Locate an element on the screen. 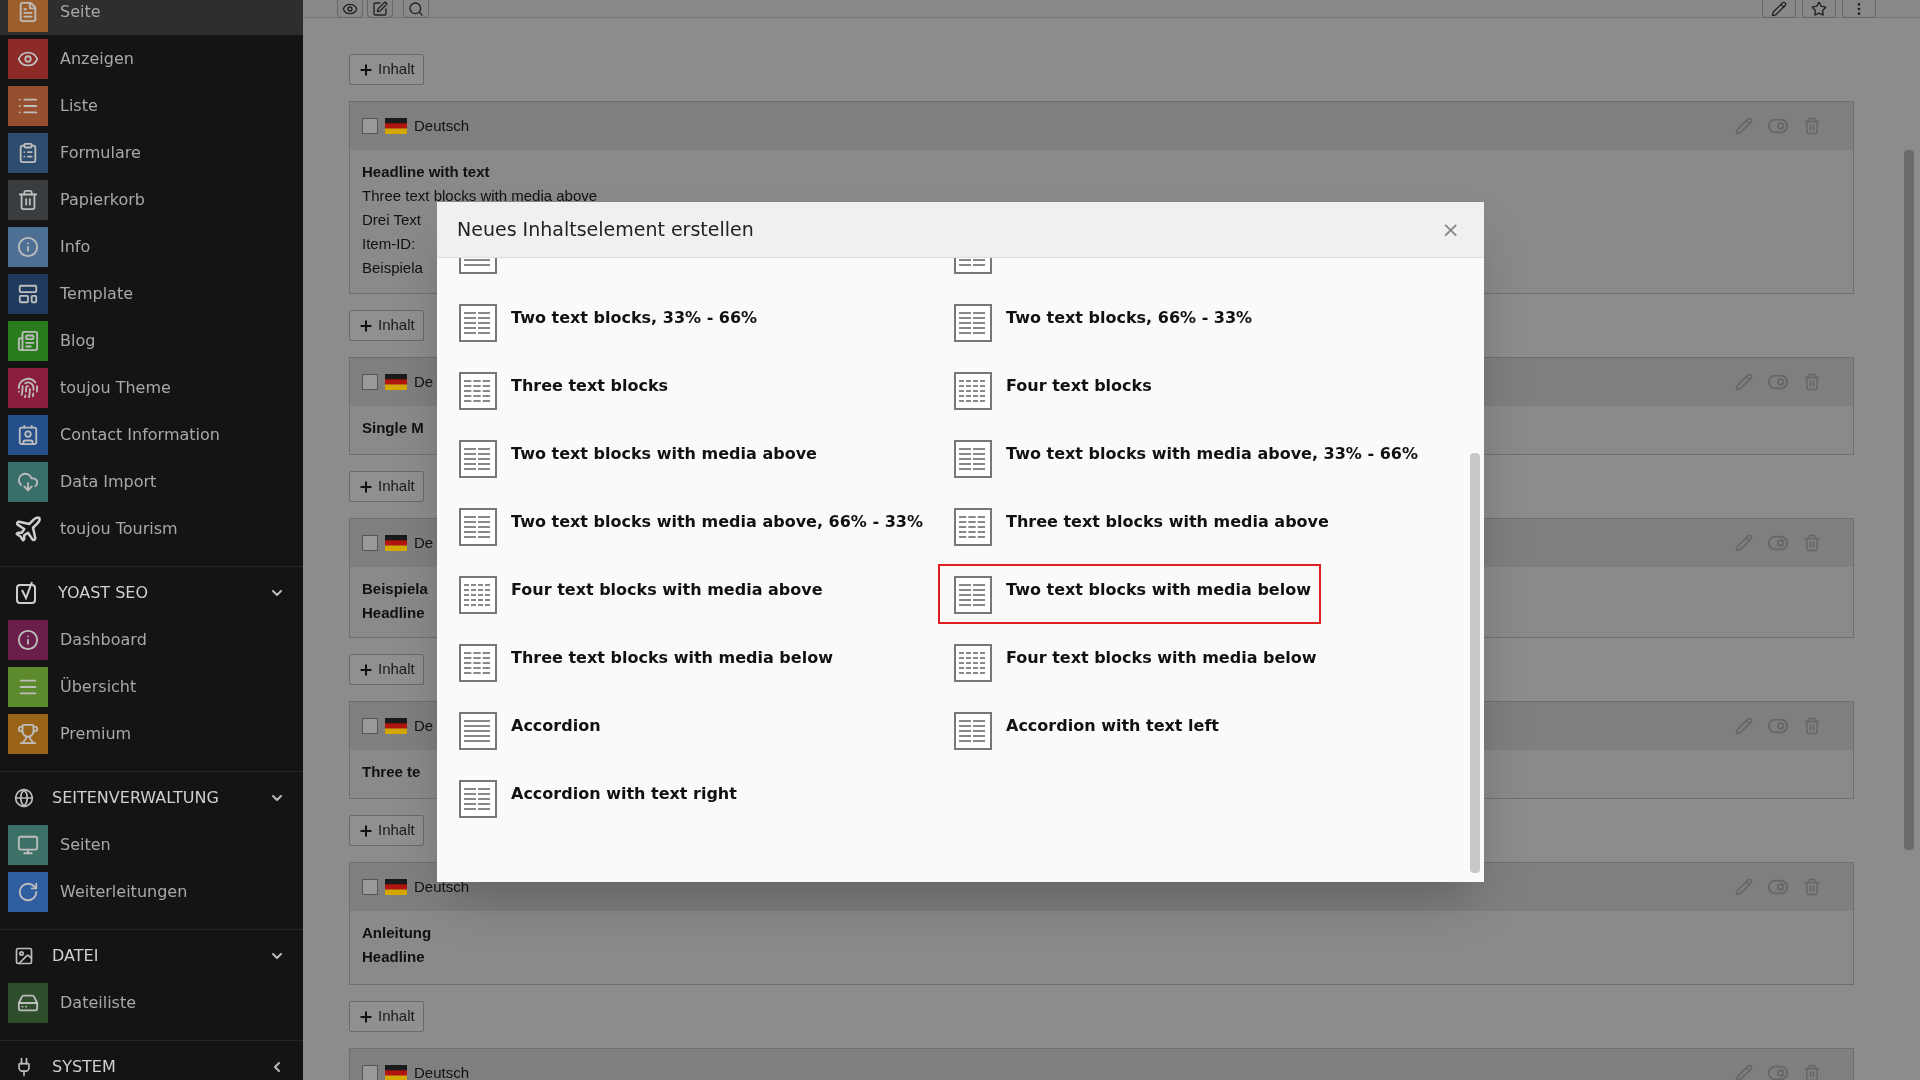 The height and width of the screenshot is (1080, 1920). sidebar-item: Contact Information is located at coordinates (151, 434).